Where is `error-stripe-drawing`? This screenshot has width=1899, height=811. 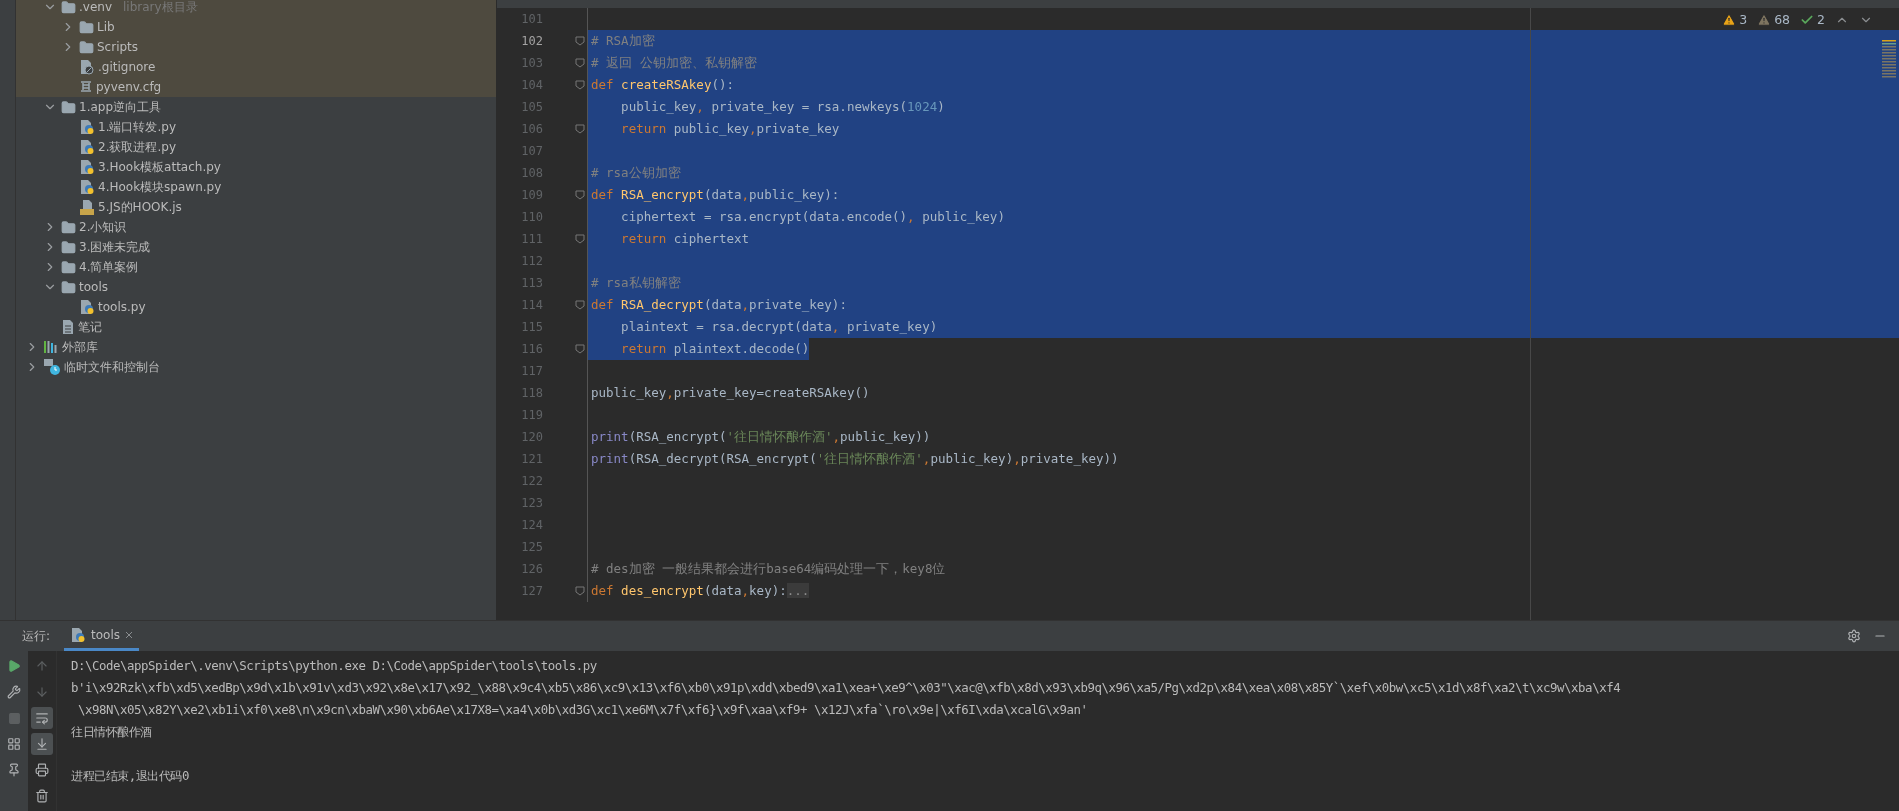
error-stripe-drawing is located at coordinates (1889, 60).